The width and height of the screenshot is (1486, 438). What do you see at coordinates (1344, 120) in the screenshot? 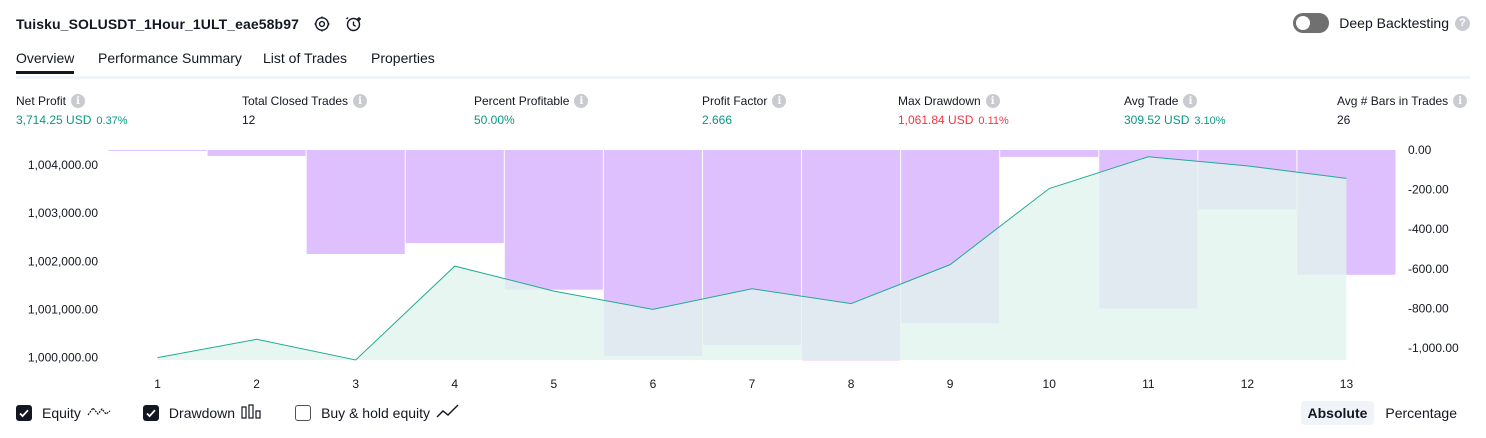
I see `metric-value: 26` at bounding box center [1344, 120].